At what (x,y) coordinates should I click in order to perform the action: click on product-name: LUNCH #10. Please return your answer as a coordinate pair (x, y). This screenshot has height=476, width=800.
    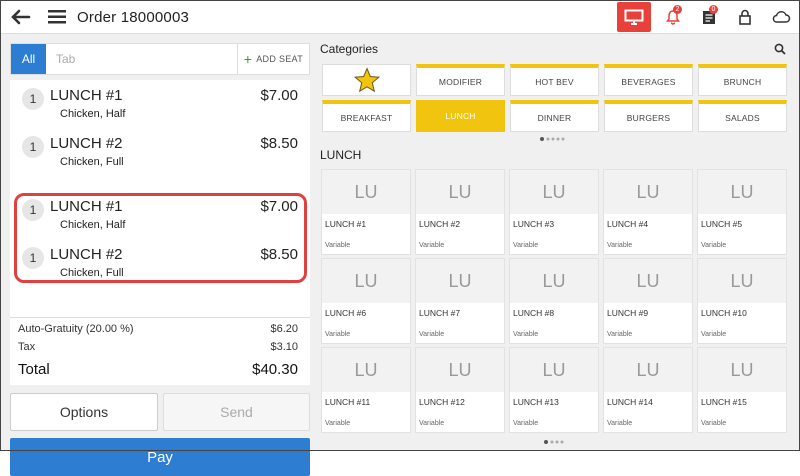
    Looking at the image, I should click on (724, 313).